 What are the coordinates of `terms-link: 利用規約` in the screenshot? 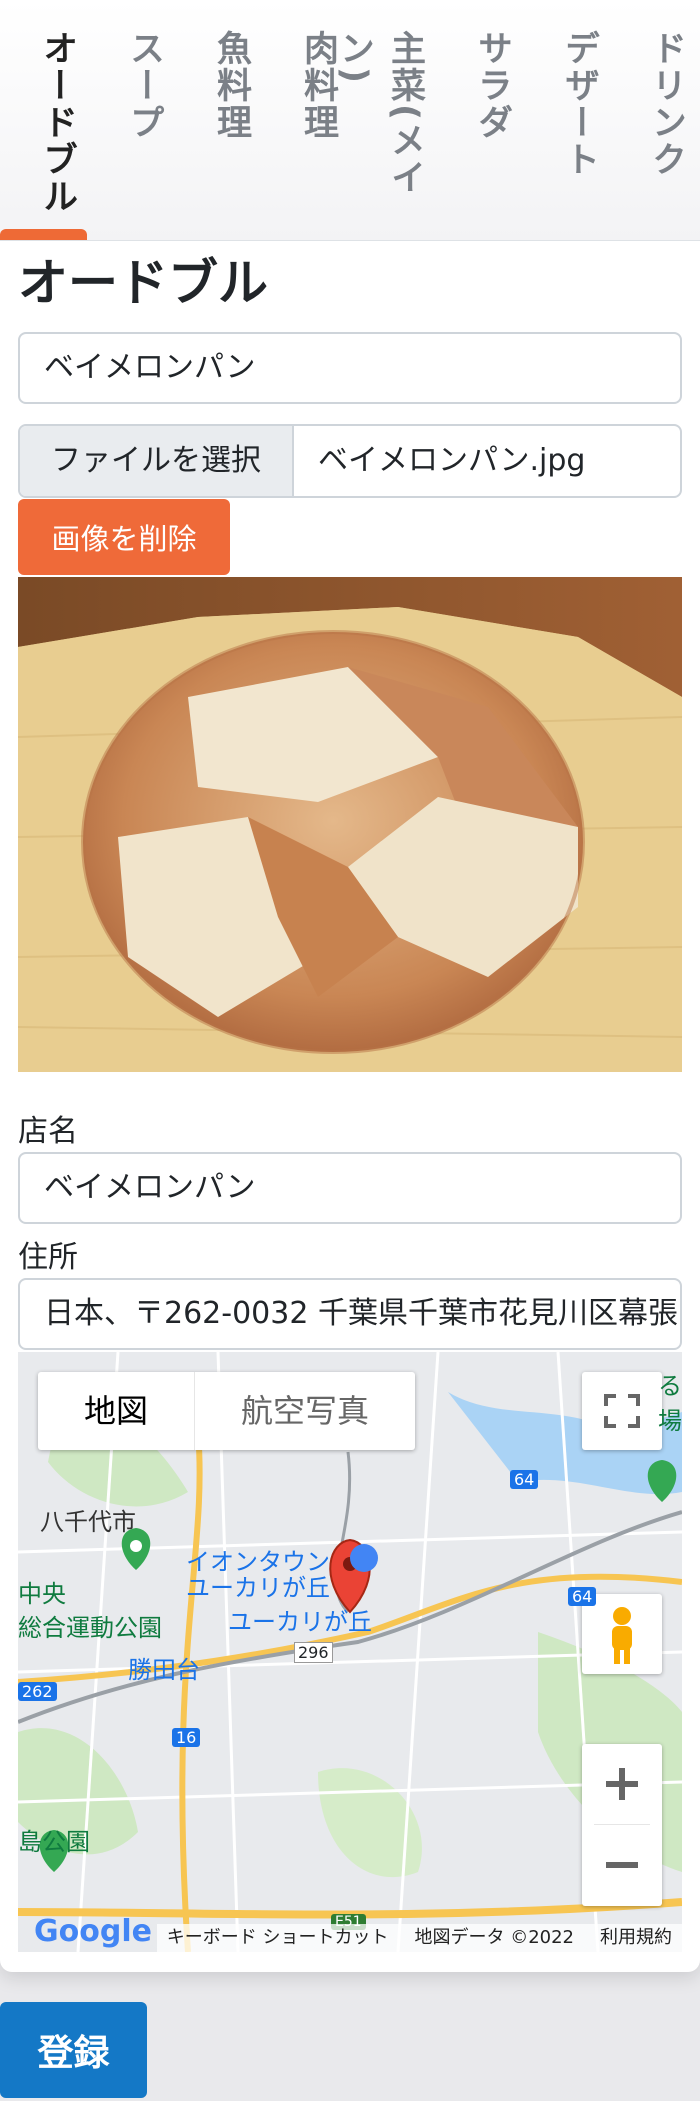 It's located at (636, 1938).